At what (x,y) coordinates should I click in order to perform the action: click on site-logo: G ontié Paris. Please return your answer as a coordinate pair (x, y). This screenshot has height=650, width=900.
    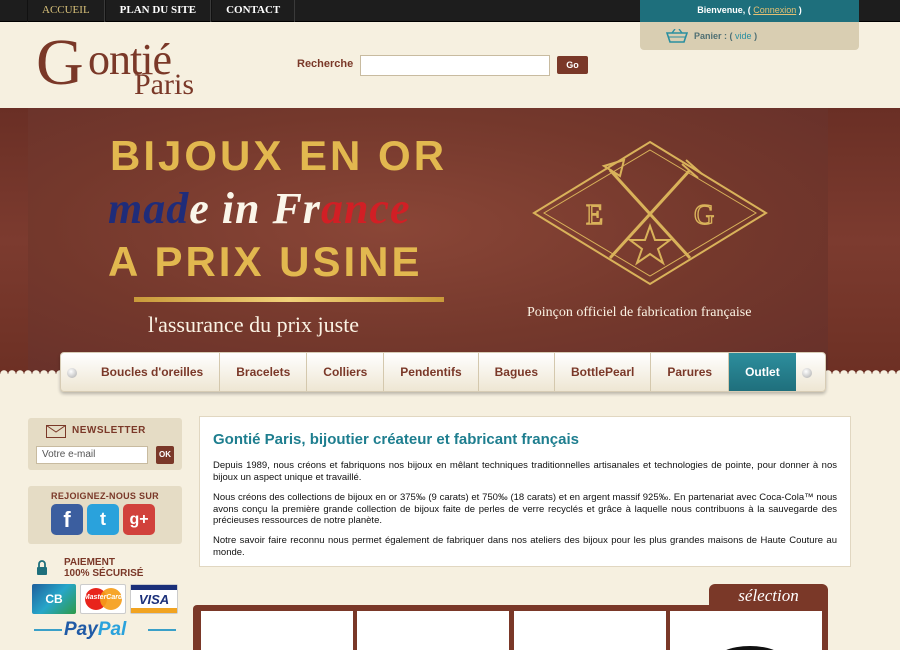
    Looking at the image, I should click on (121, 63).